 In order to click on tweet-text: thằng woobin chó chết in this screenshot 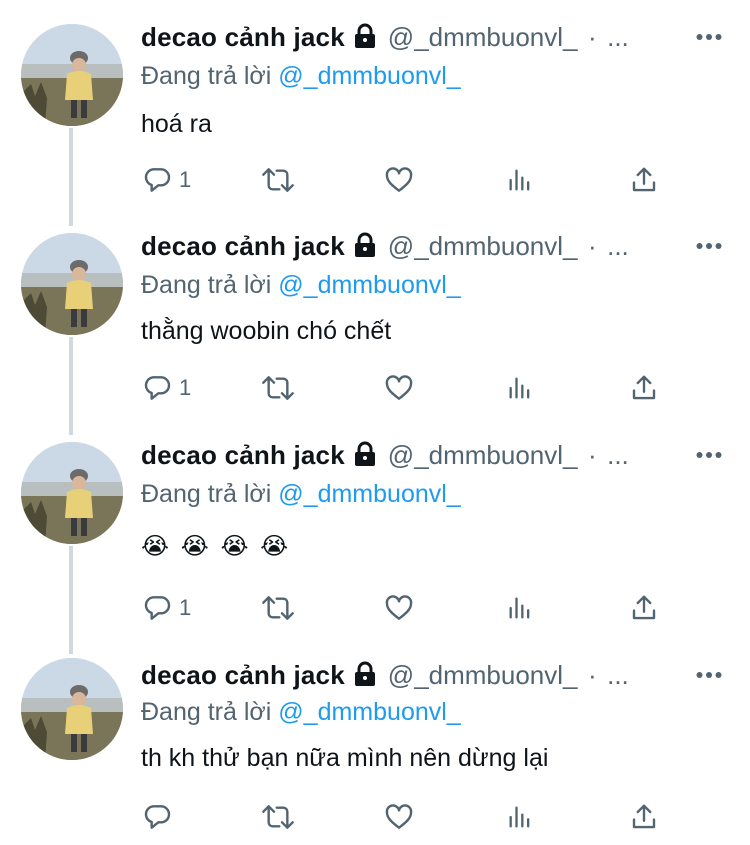, I will do `click(266, 331)`.